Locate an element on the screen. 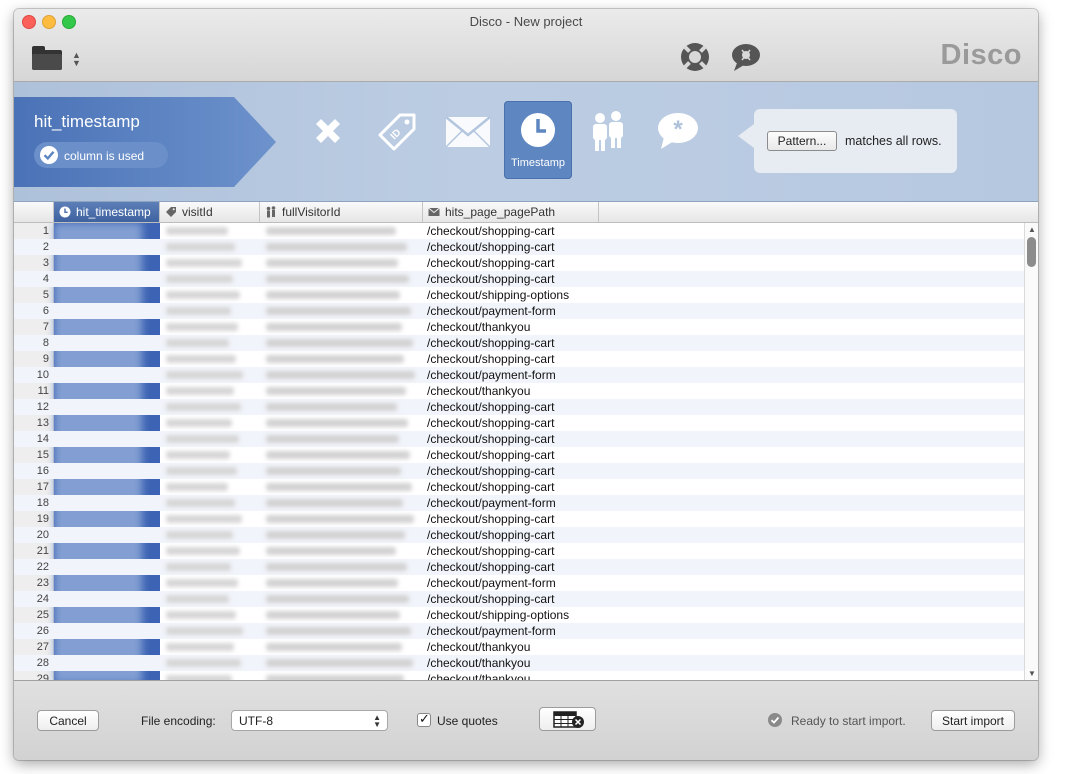  pattern-bubble: Pattern... matches all rows. is located at coordinates (847, 141).